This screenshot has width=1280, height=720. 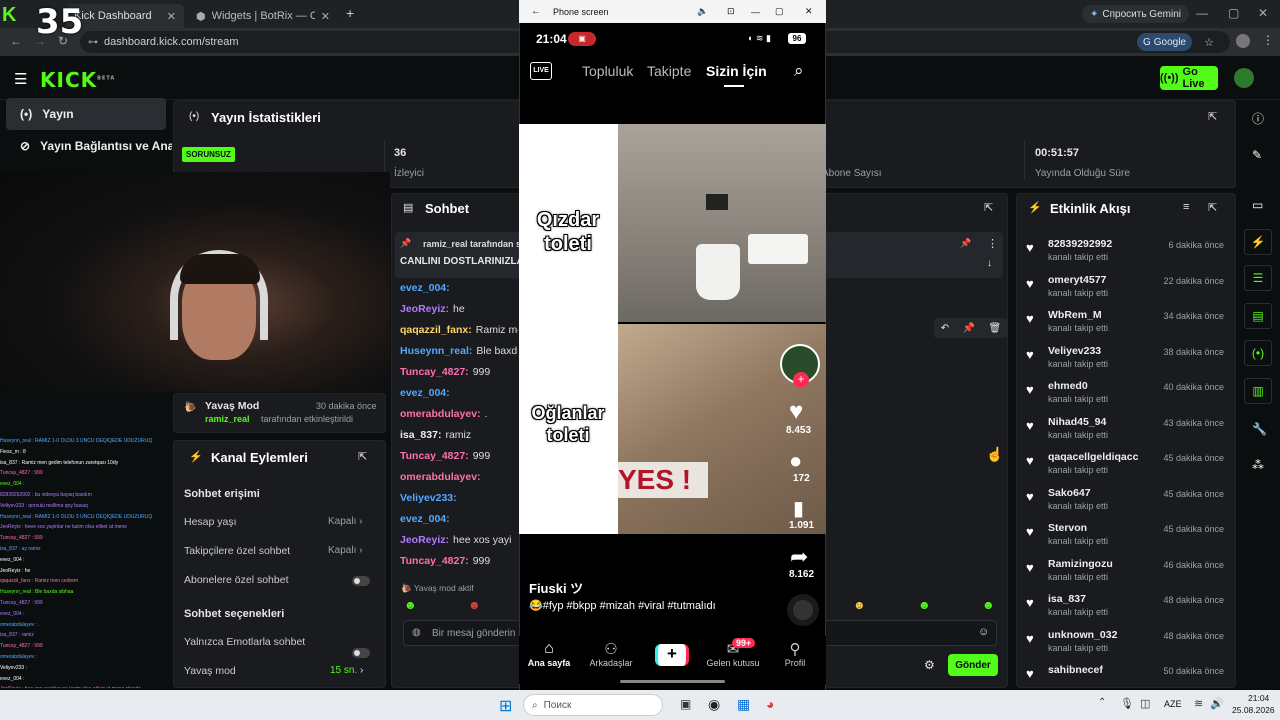 What do you see at coordinates (989, 263) in the screenshot?
I see `collapse-icon: ↓` at bounding box center [989, 263].